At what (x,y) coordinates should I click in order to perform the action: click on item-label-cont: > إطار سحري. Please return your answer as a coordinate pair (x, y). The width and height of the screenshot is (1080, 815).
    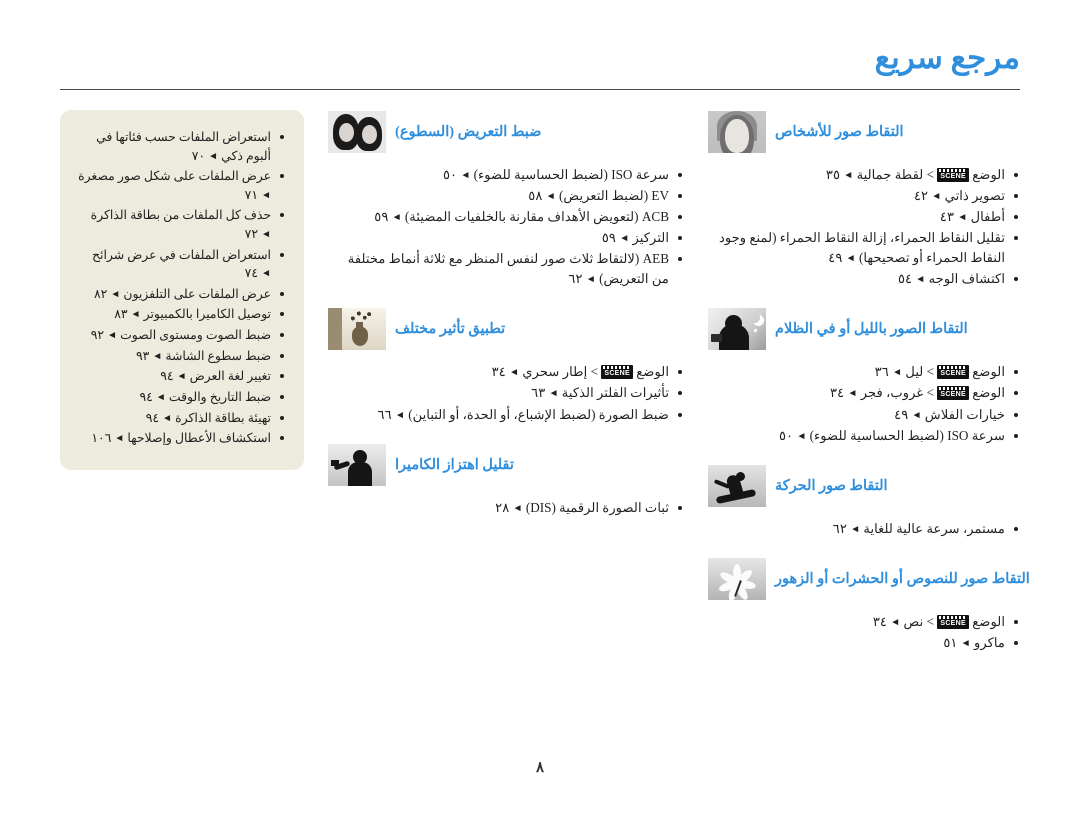
    Looking at the image, I should click on (560, 372).